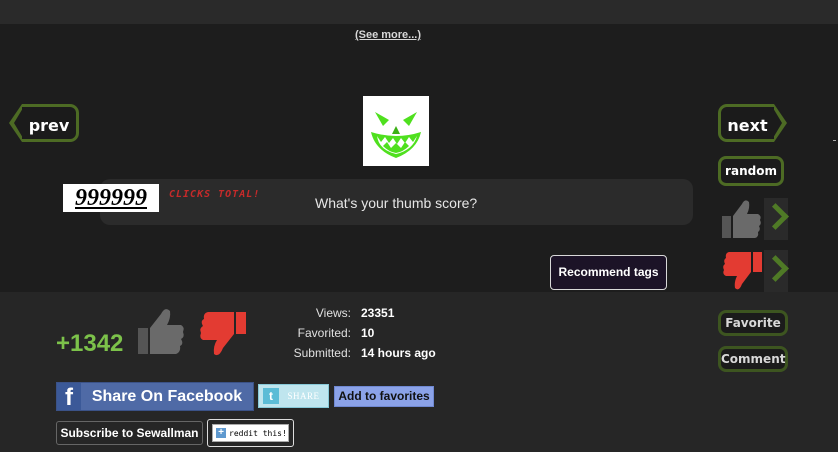  What do you see at coordinates (16, 123) in the screenshot?
I see `prev-arrow-icon` at bounding box center [16, 123].